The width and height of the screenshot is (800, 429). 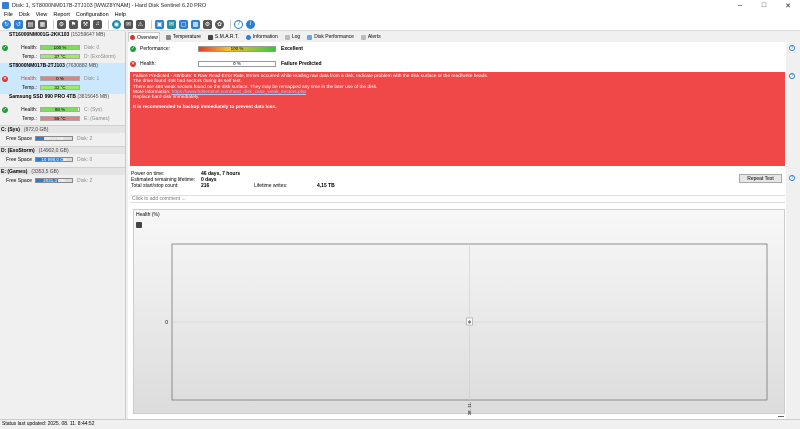 What do you see at coordinates (61, 24) in the screenshot?
I see `test-icon: ⚙` at bounding box center [61, 24].